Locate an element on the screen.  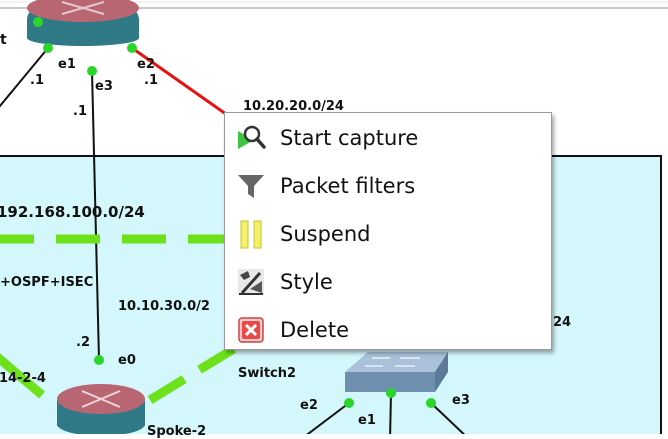
port-sw-e3 is located at coordinates (431, 403).